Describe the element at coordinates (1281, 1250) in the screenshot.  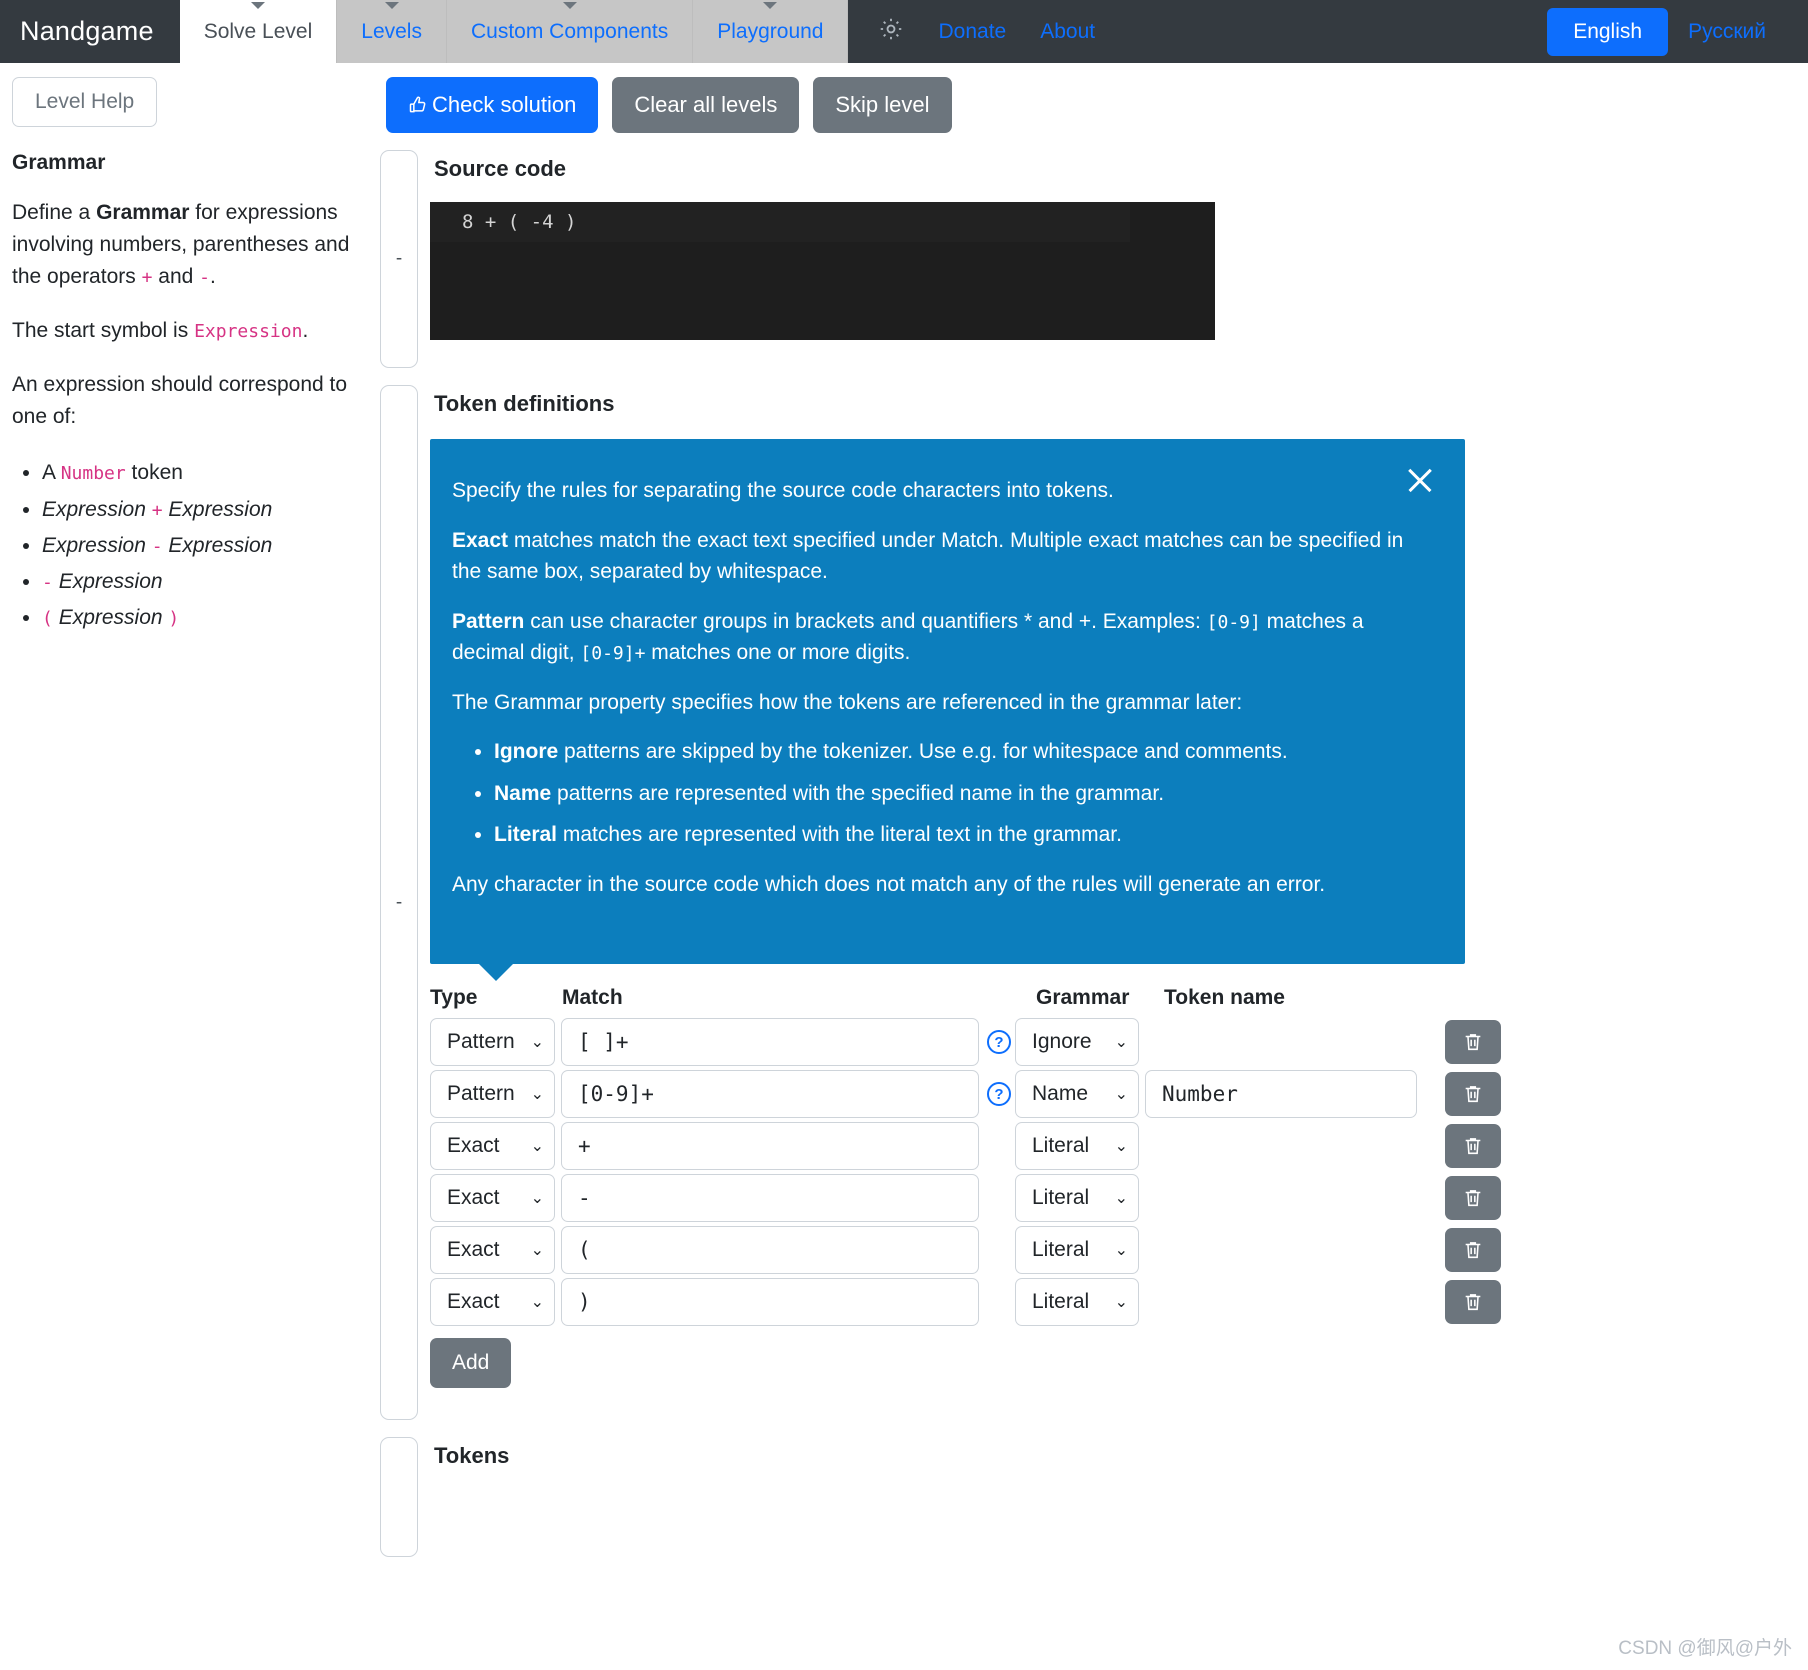
I see `row-4-token-name-input` at that location.